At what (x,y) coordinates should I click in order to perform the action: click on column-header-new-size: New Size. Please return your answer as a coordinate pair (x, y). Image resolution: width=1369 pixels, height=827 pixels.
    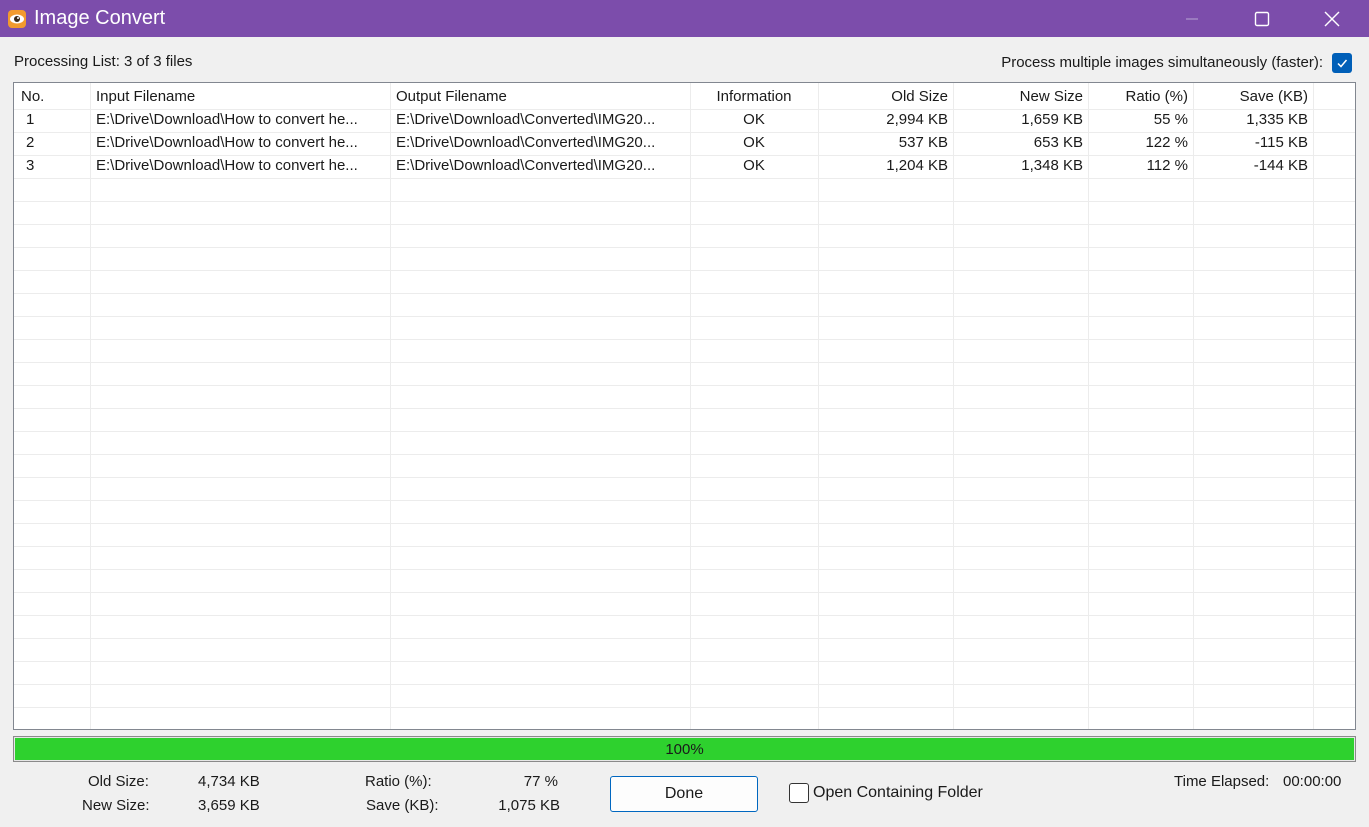
    Looking at the image, I should click on (1018, 96).